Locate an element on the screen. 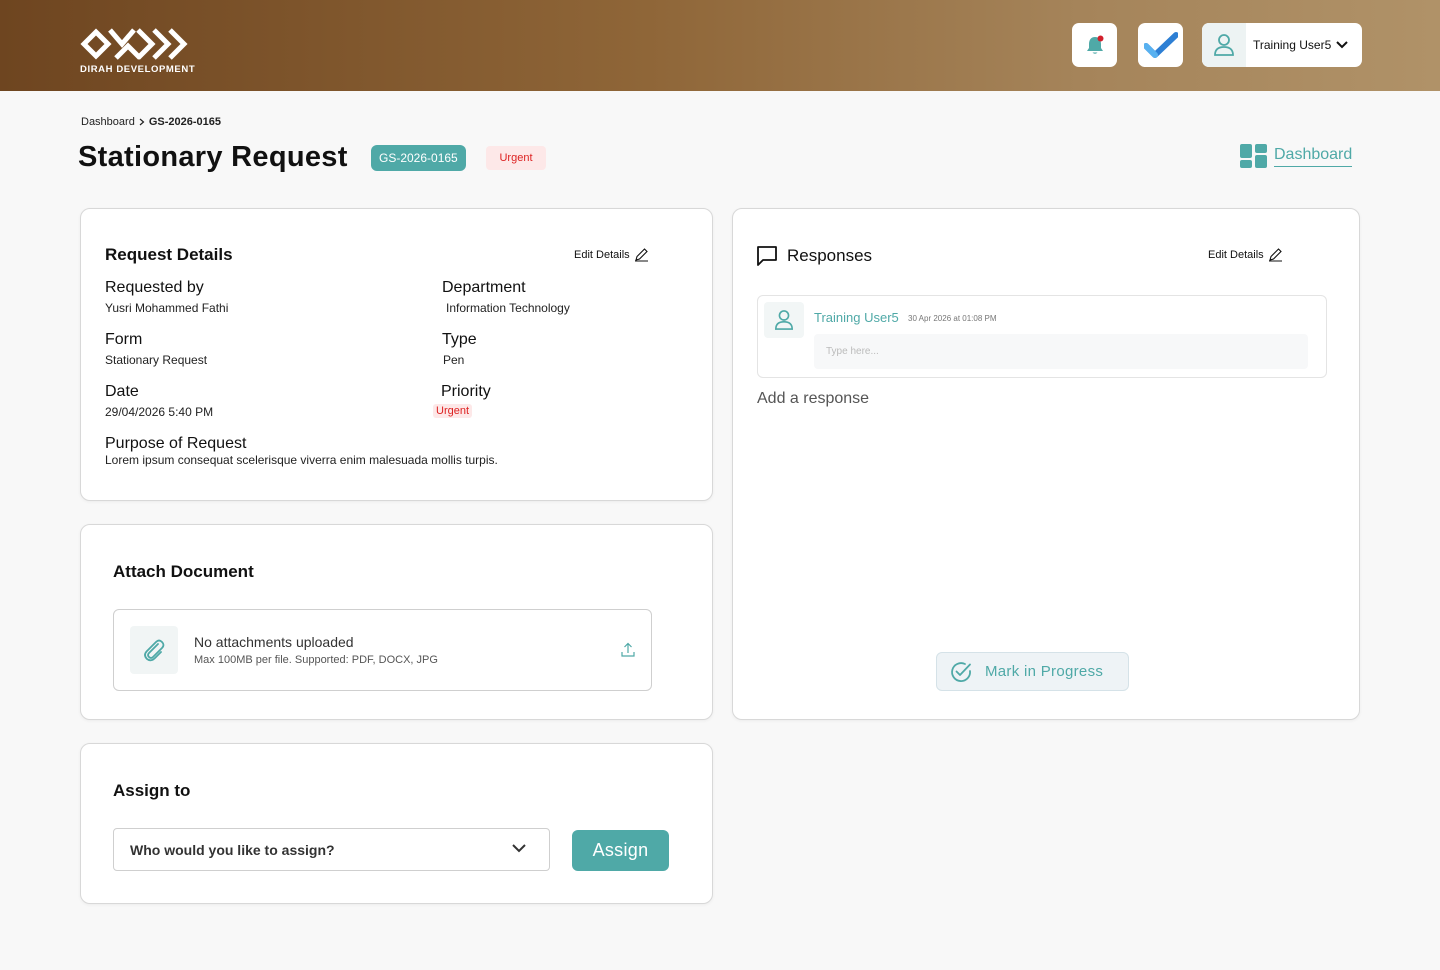 This screenshot has width=1440, height=970. type-label: Type is located at coordinates (459, 339).